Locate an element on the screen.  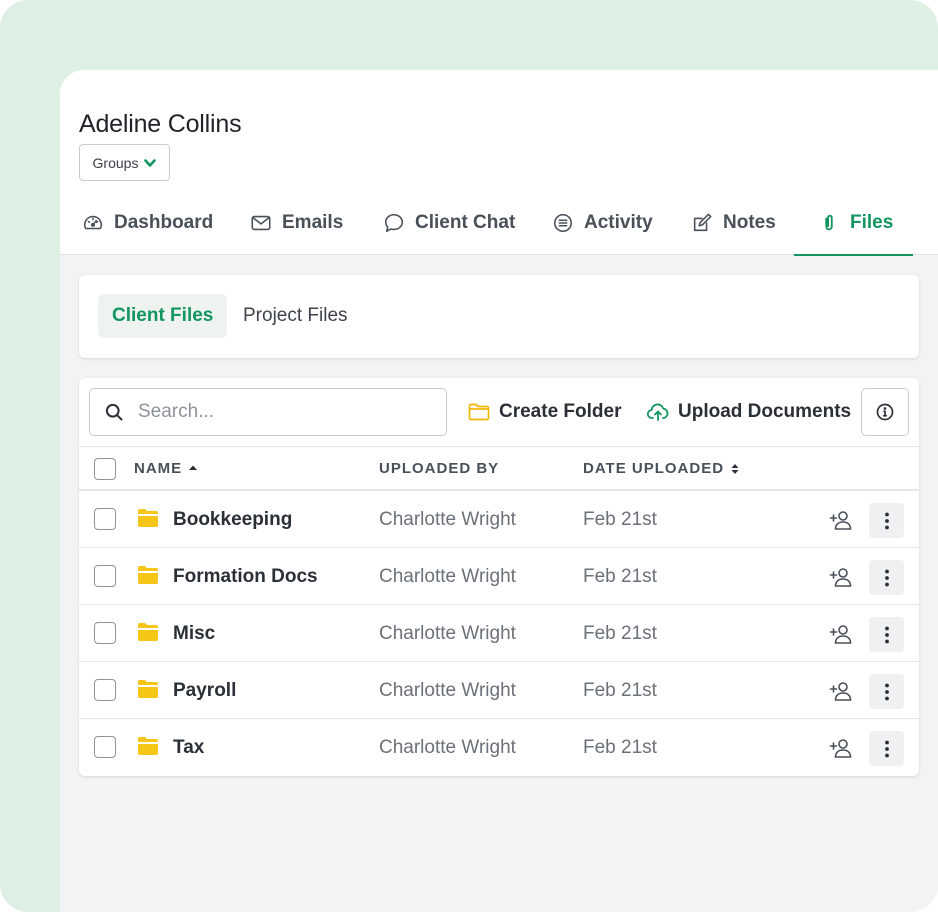
table-row: Misc Charlotte Wright Feb 21st is located at coordinates (499, 633).